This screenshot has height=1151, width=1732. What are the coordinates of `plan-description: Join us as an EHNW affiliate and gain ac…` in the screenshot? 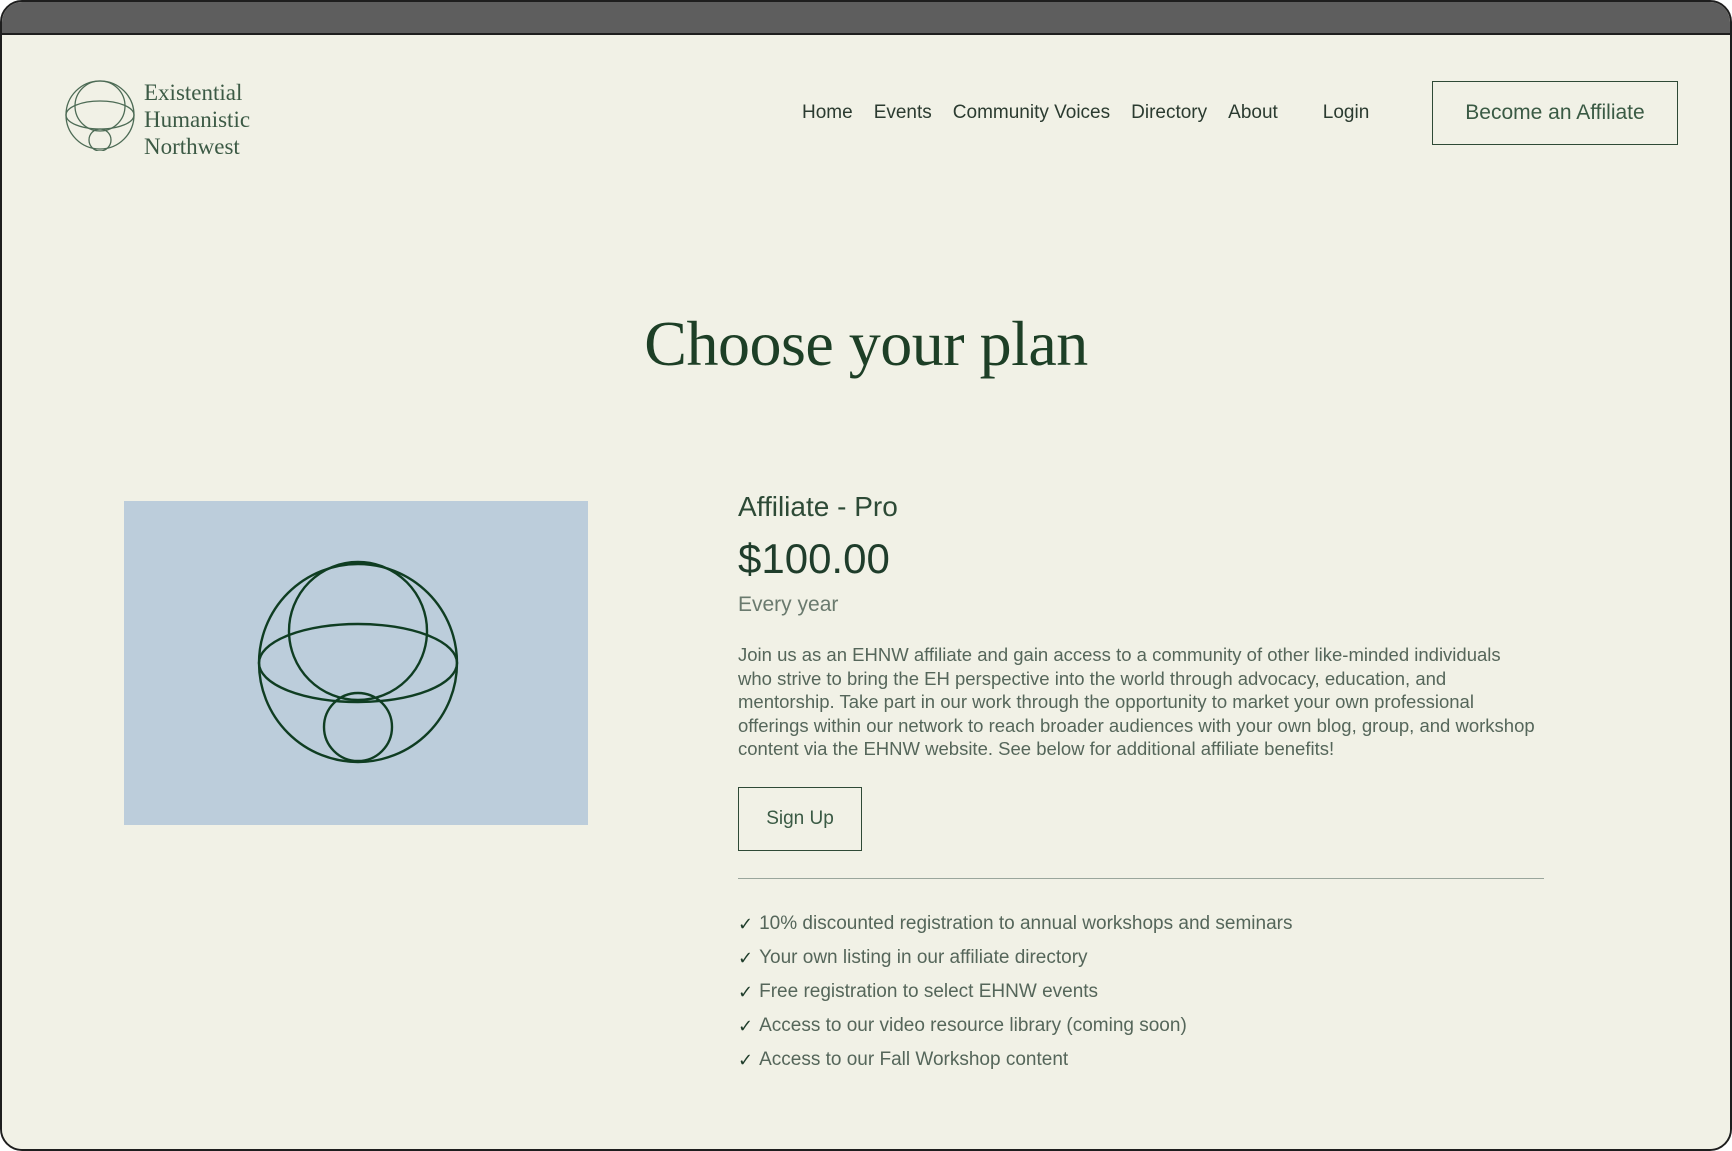 It's located at (1136, 701).